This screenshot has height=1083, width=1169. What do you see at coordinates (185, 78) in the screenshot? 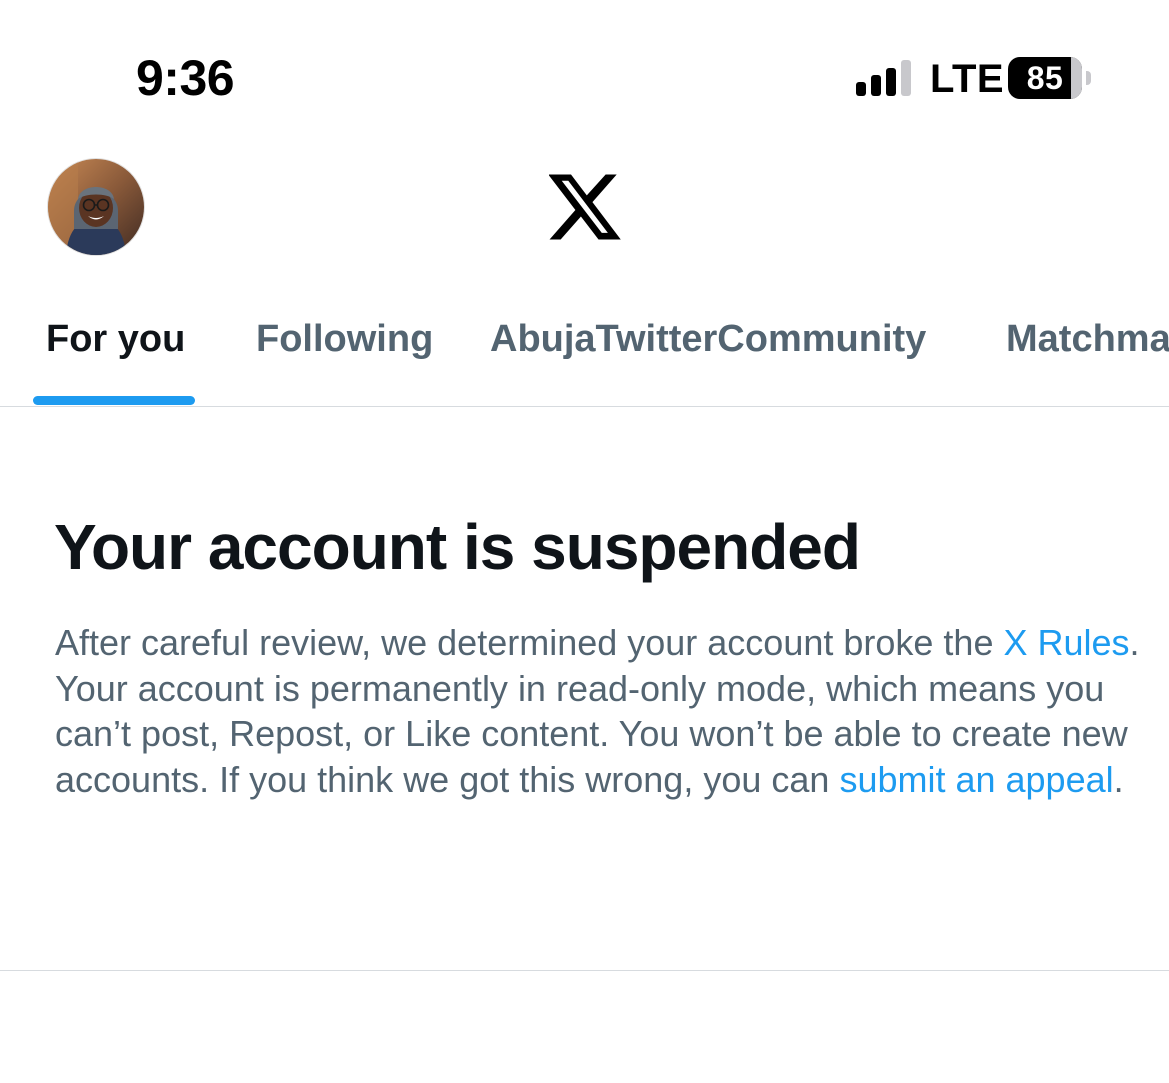
I see `status-time: 9:36` at bounding box center [185, 78].